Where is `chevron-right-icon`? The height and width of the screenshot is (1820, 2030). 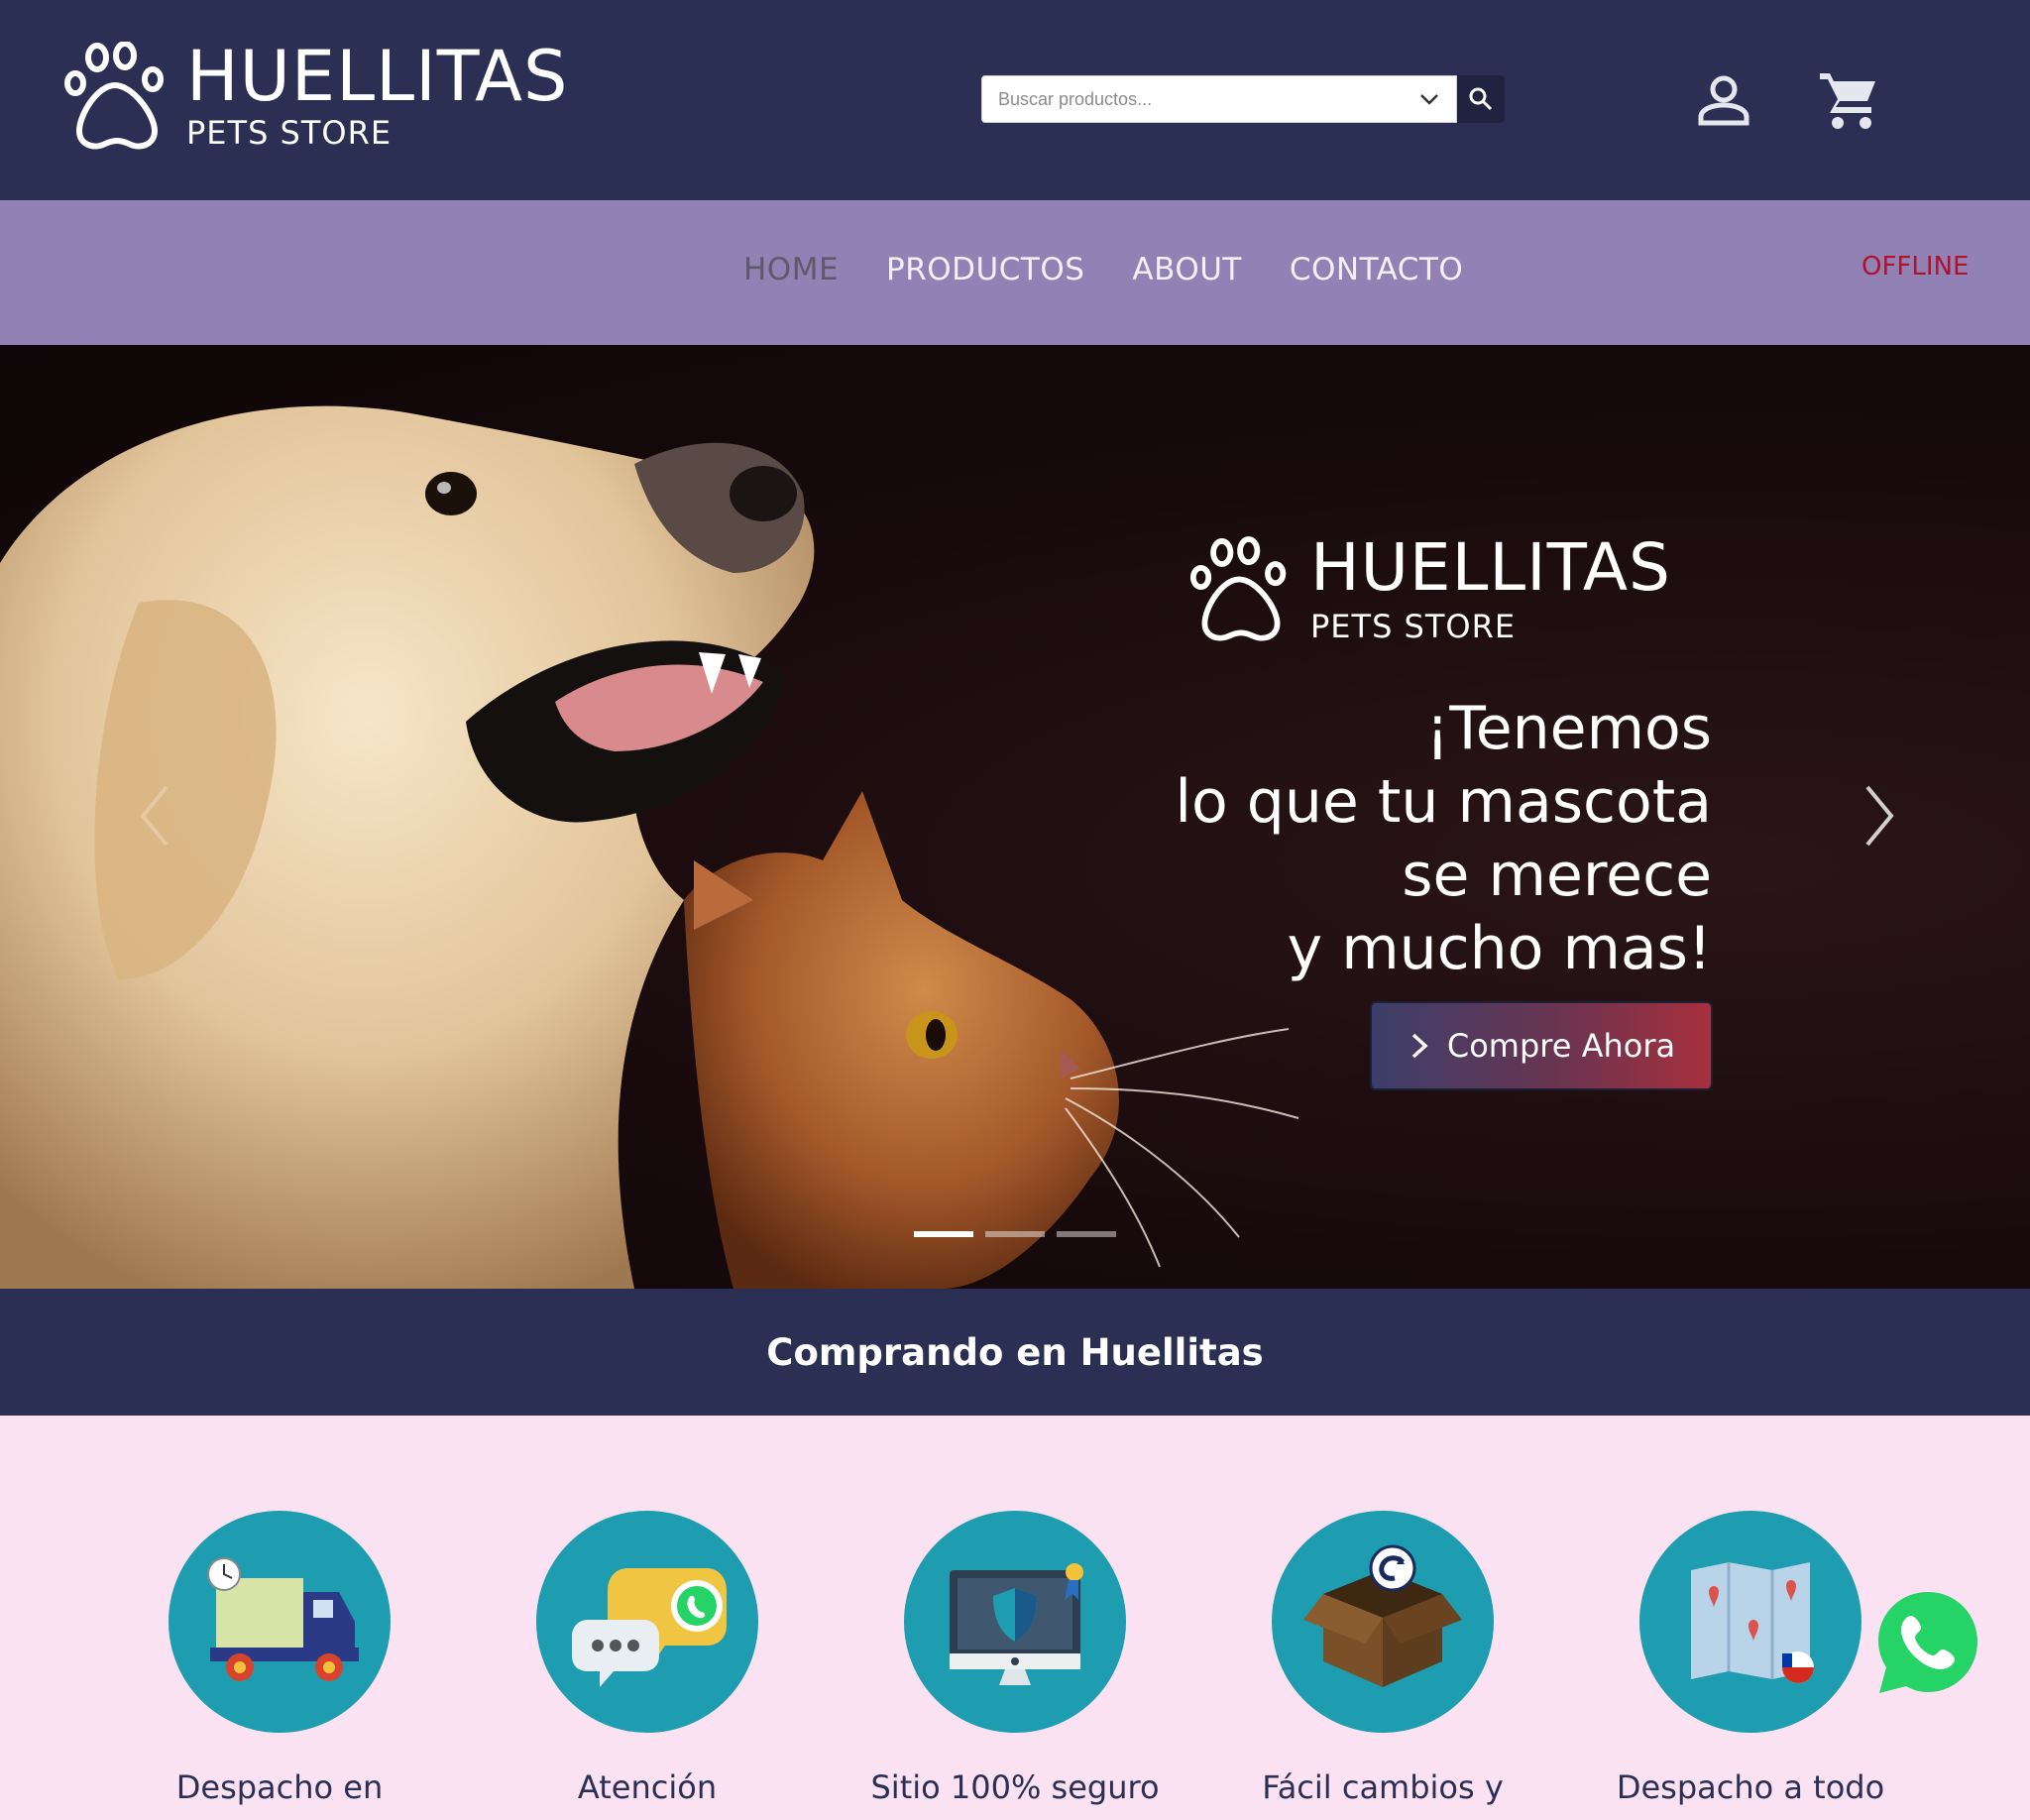
chevron-right-icon is located at coordinates (1419, 1046).